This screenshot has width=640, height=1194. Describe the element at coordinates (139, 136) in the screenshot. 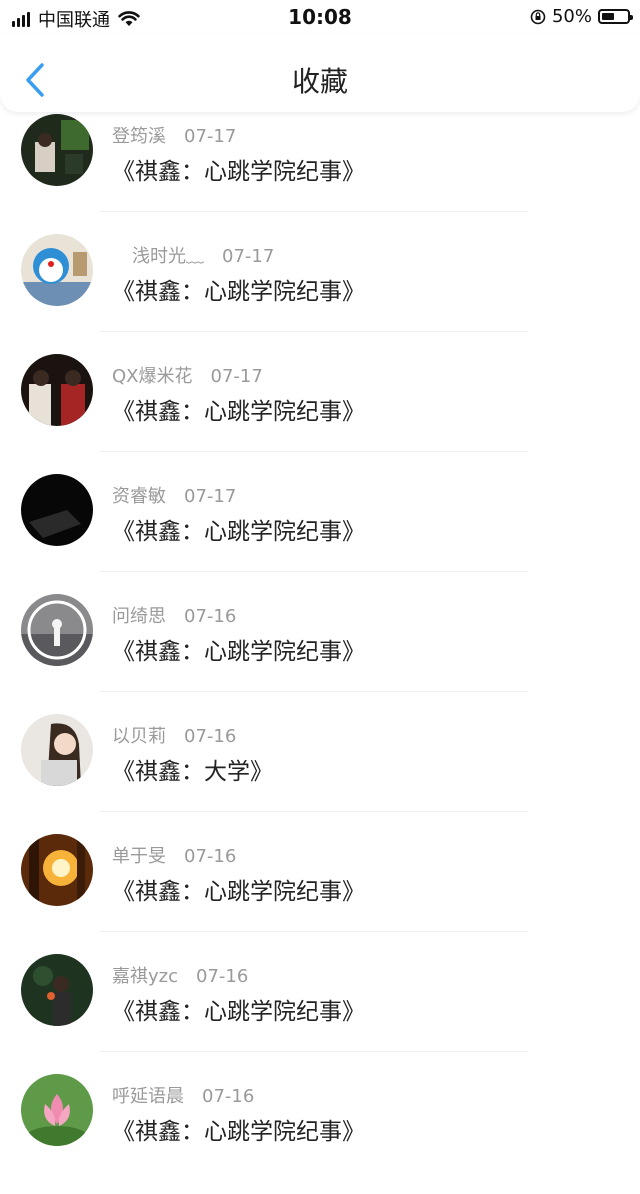

I see `author-name: 登筠溪` at that location.